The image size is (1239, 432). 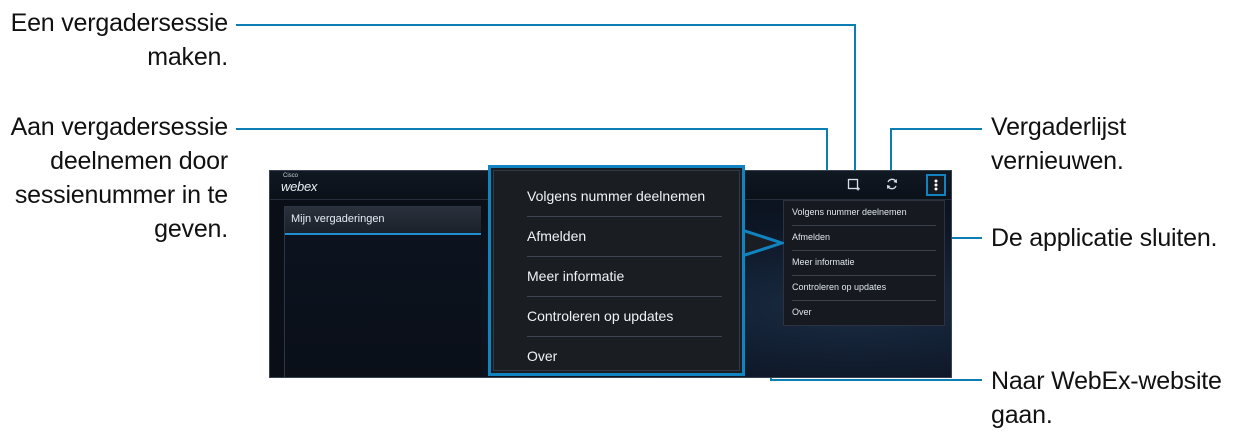 What do you see at coordinates (338, 219) in the screenshot?
I see `sidebar-item-label: Mijn vergaderingen` at bounding box center [338, 219].